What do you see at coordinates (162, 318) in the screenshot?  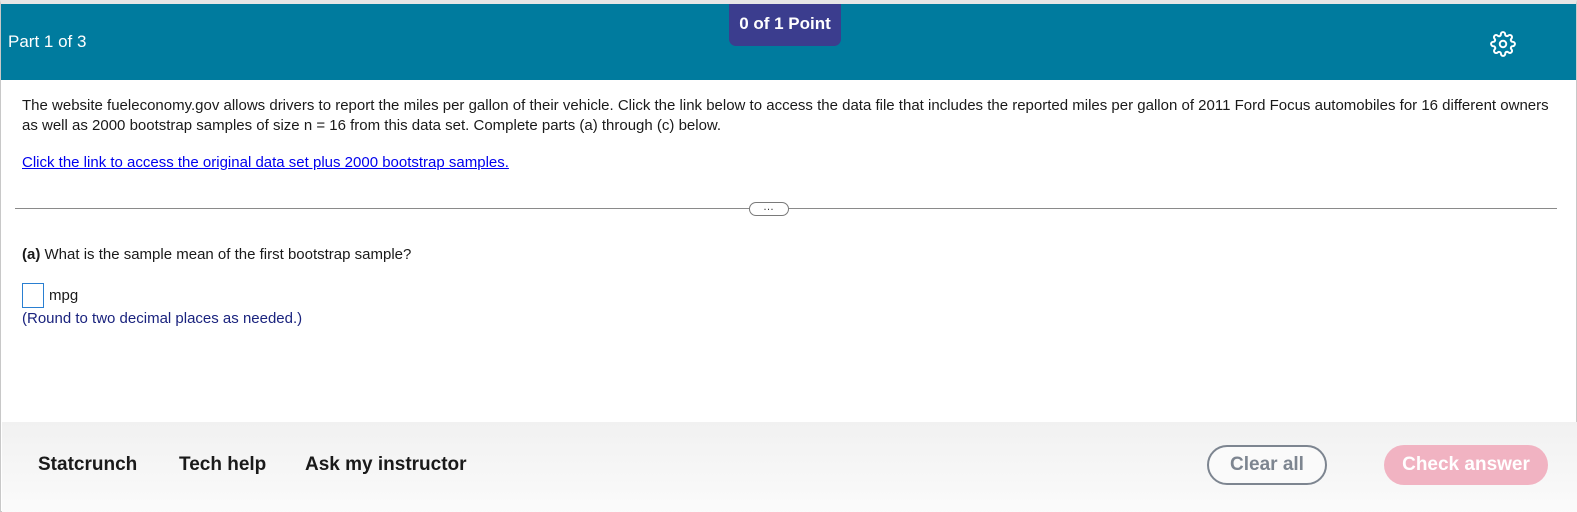 I see `rounding-hint: (Round to two decimal places as needed.)` at bounding box center [162, 318].